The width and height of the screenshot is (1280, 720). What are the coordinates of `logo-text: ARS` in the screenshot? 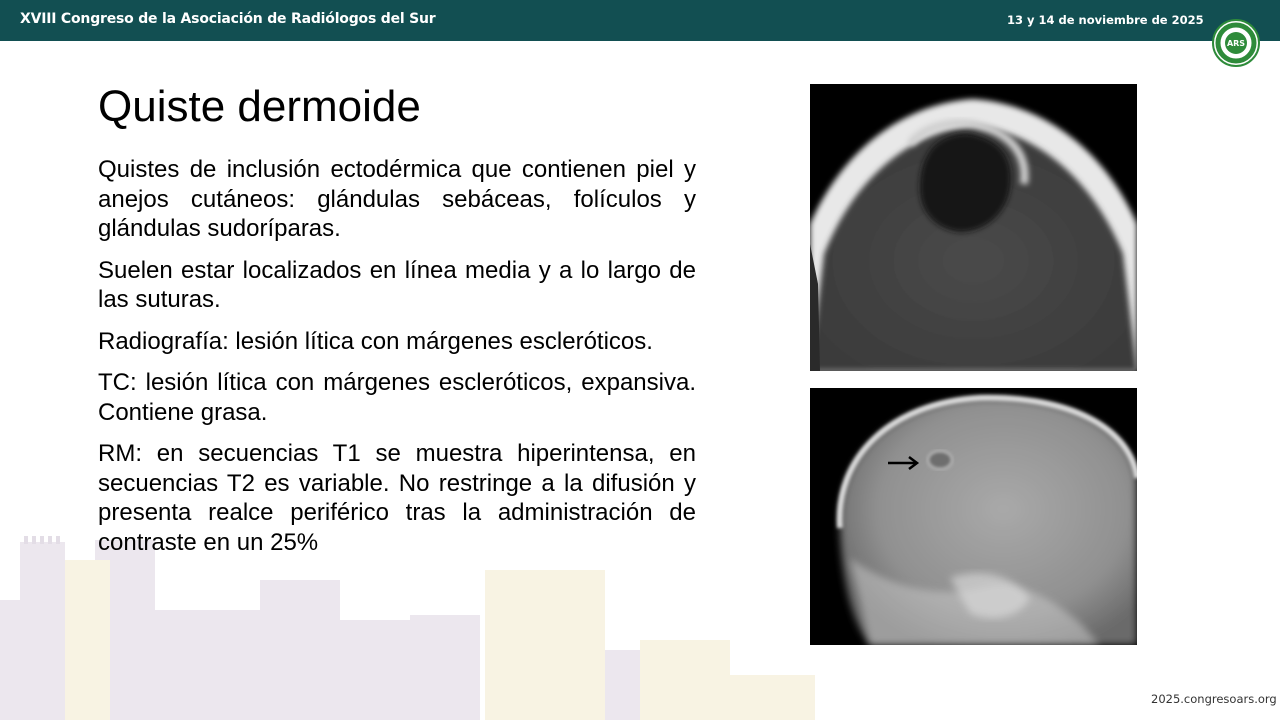 It's located at (1236, 43).